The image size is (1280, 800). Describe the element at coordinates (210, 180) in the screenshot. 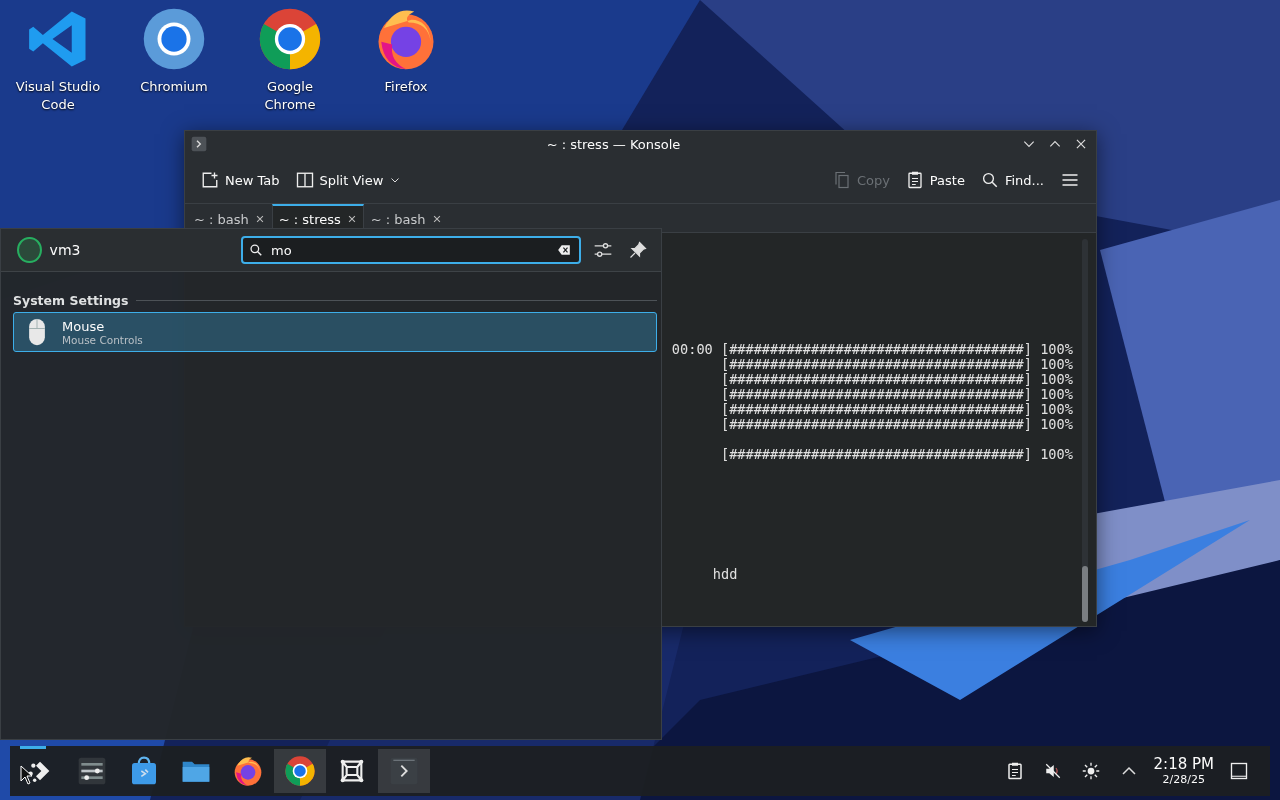

I see `new-tab-icon` at that location.